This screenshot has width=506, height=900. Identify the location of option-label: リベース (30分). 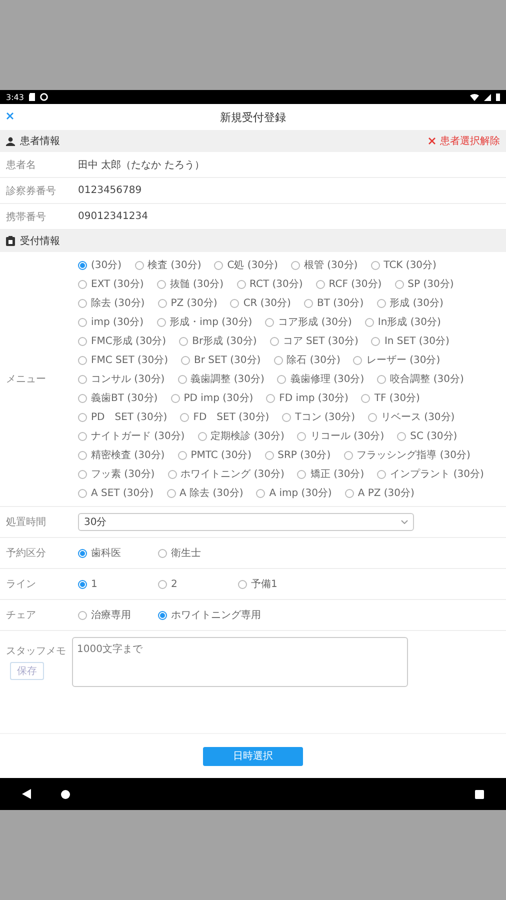
(417, 417).